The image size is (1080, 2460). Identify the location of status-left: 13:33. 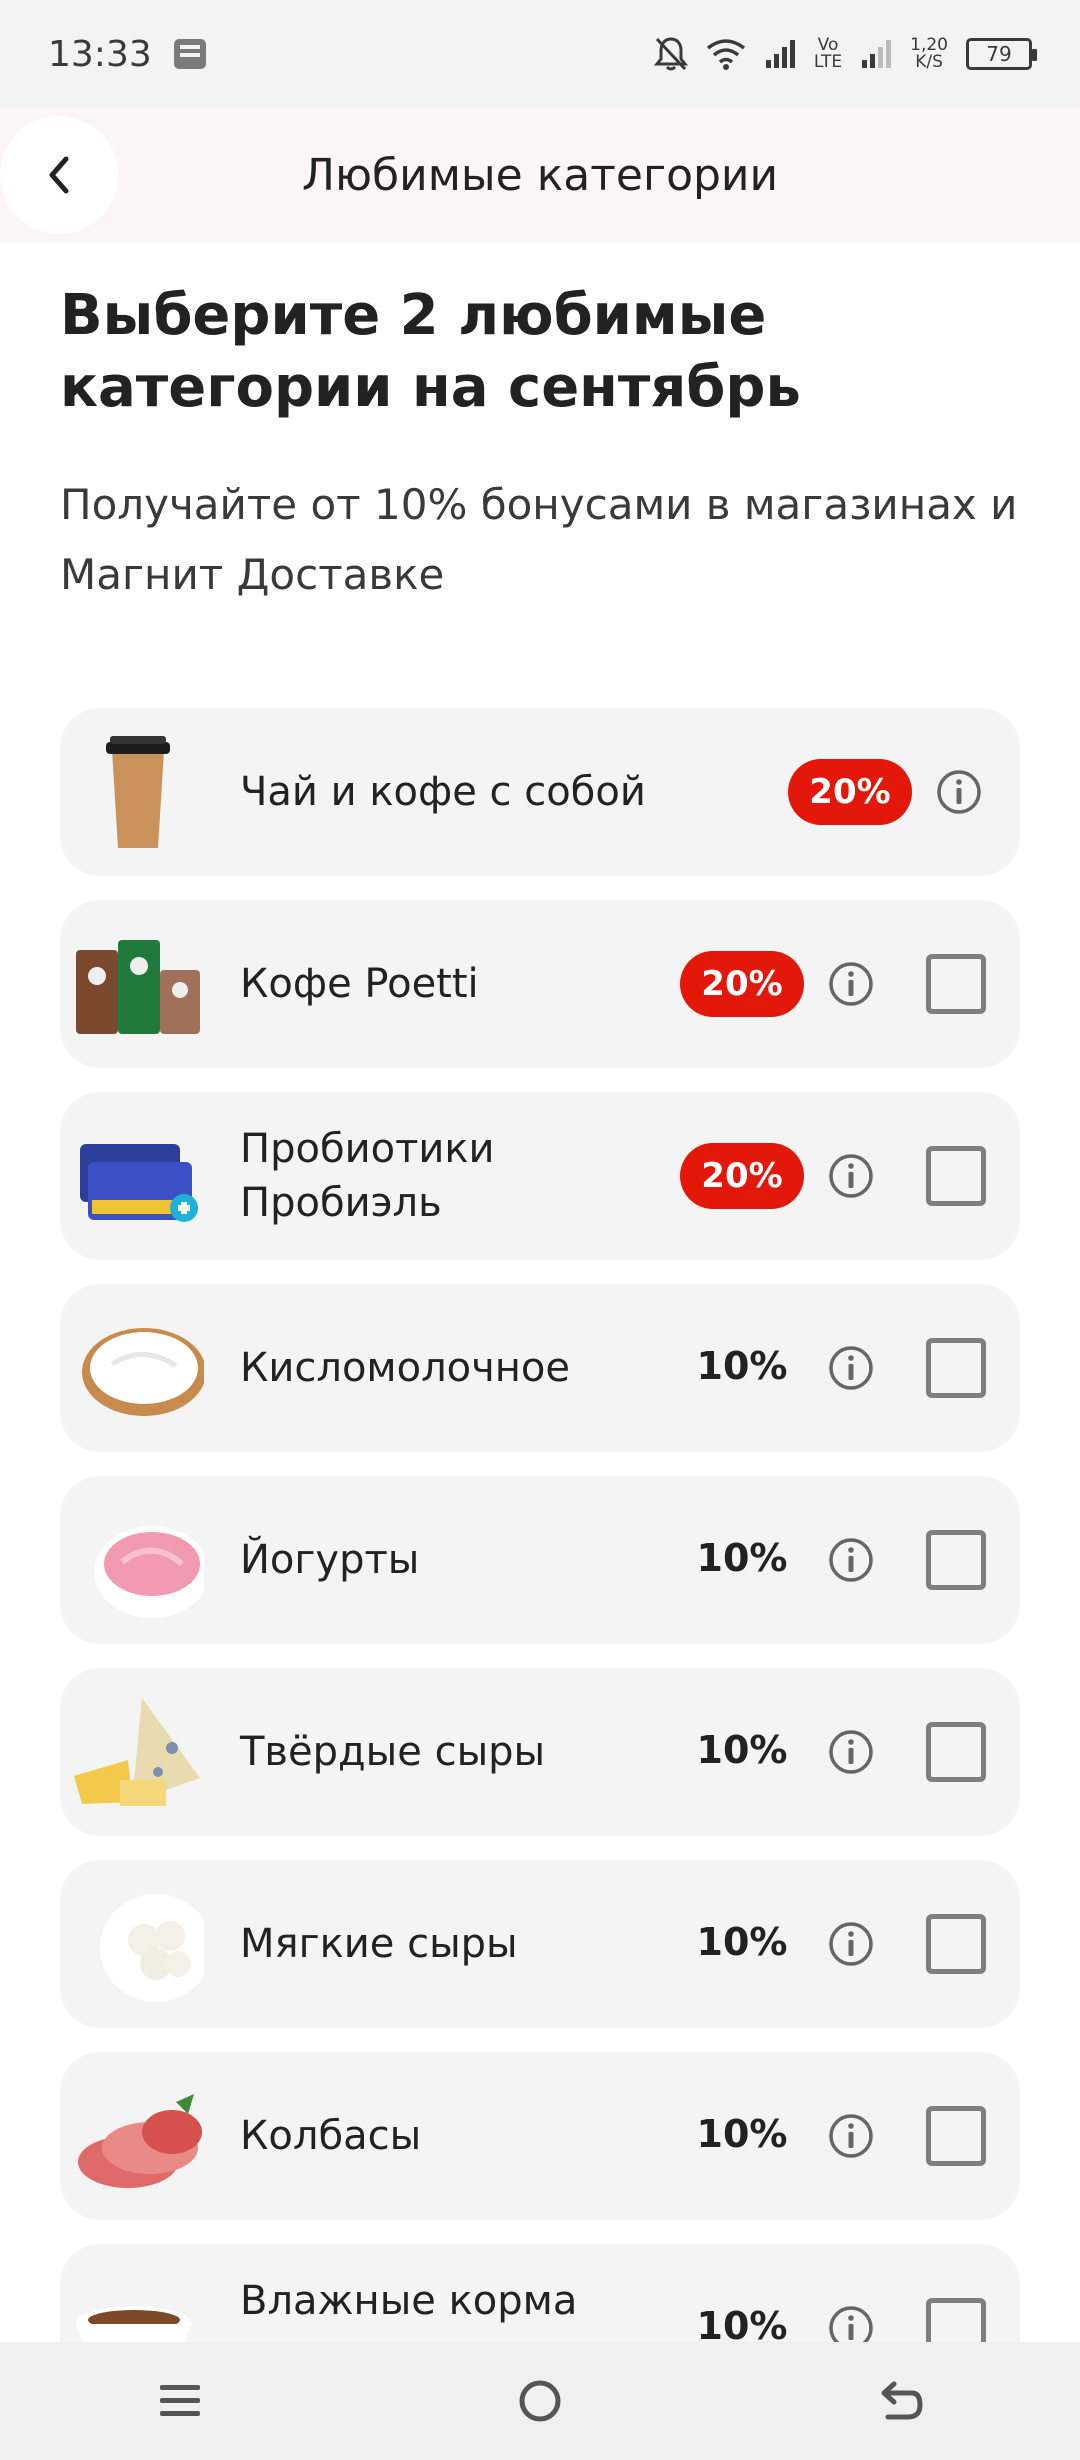
(127, 54).